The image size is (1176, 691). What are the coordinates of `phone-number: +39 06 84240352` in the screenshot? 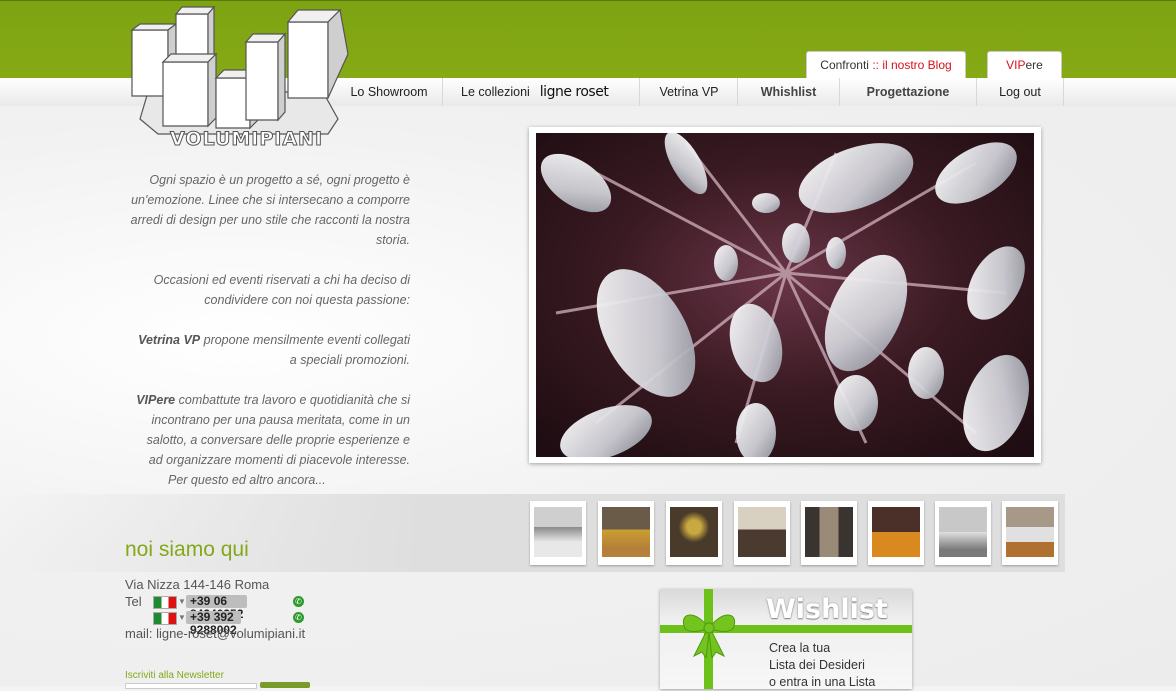 It's located at (217, 608).